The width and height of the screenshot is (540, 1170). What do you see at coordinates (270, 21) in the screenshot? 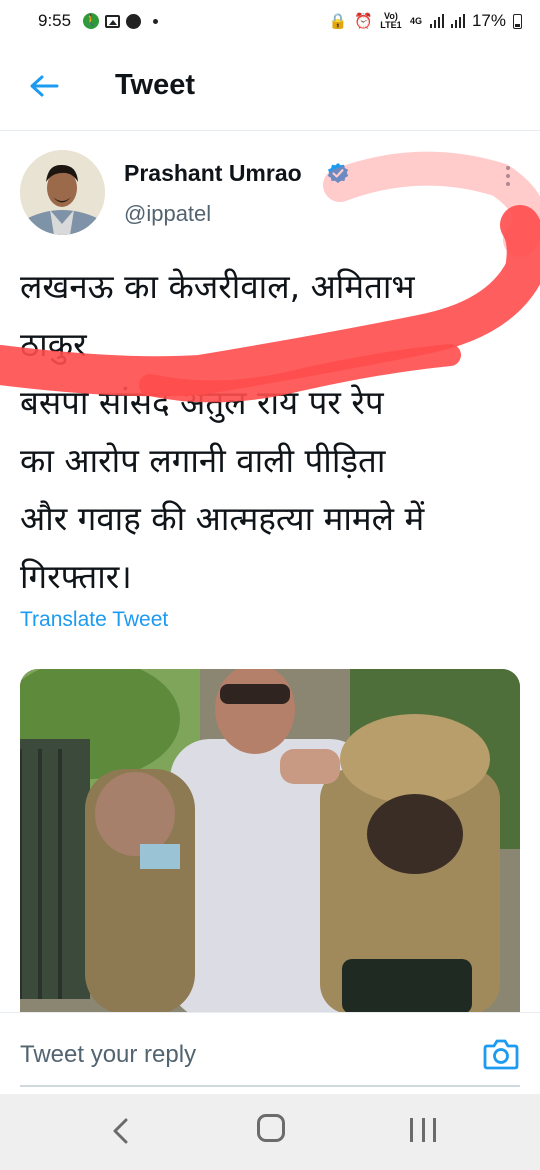
I see `status-bar: 9:55 🚶 🔒 ⏰ Vo) LTE1 4G 17%` at bounding box center [270, 21].